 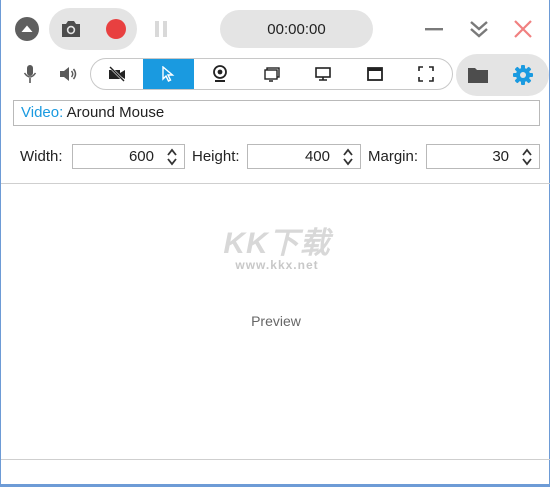 I want to click on microphone-icon, so click(x=30, y=74).